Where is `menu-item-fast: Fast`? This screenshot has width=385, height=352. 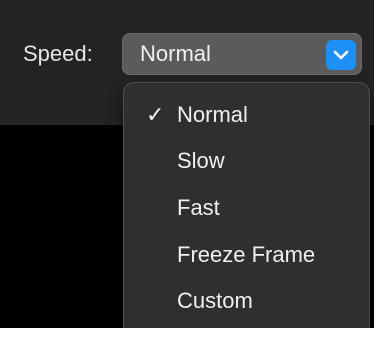 menu-item-fast: Fast is located at coordinates (246, 208).